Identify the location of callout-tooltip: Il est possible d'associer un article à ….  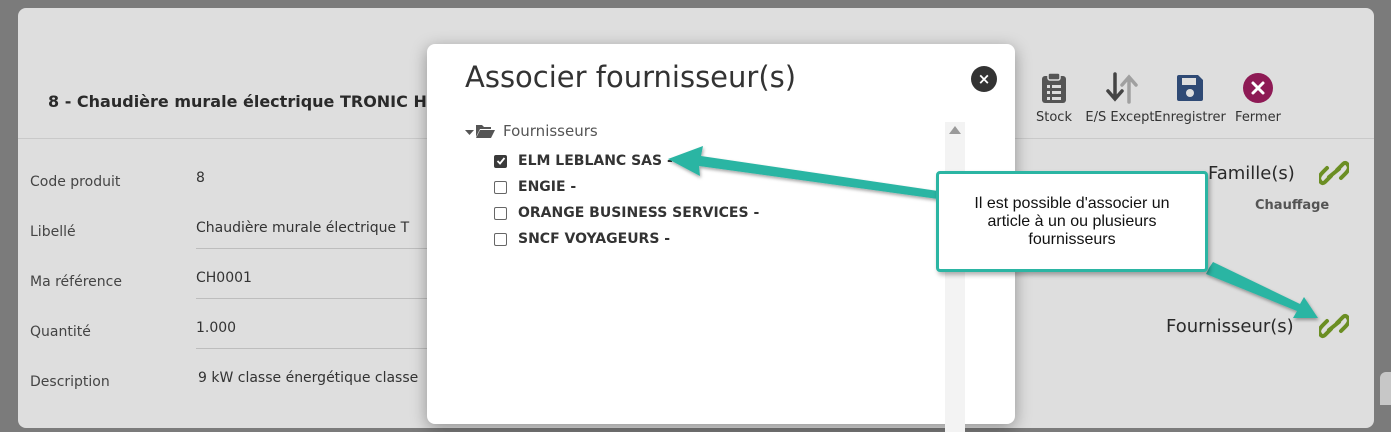
(1072, 221).